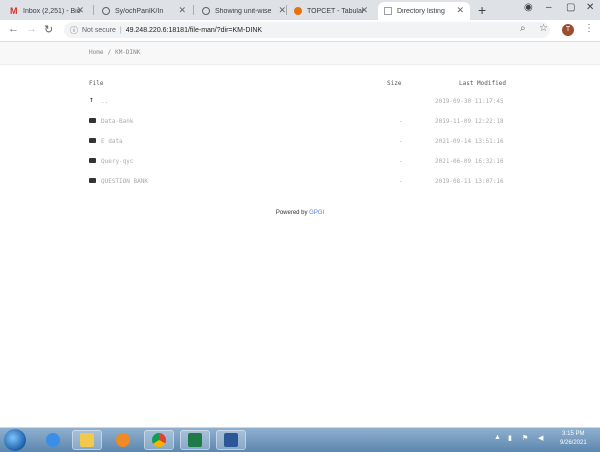 The width and height of the screenshot is (600, 452). What do you see at coordinates (510, 438) in the screenshot?
I see `network-icon: ▮` at bounding box center [510, 438].